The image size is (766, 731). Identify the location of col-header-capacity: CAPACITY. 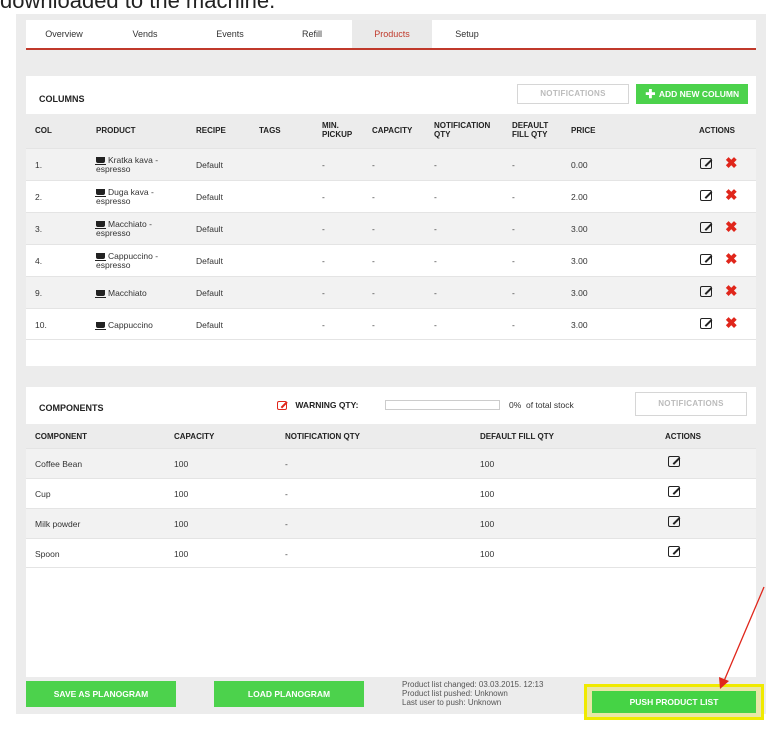
(392, 130).